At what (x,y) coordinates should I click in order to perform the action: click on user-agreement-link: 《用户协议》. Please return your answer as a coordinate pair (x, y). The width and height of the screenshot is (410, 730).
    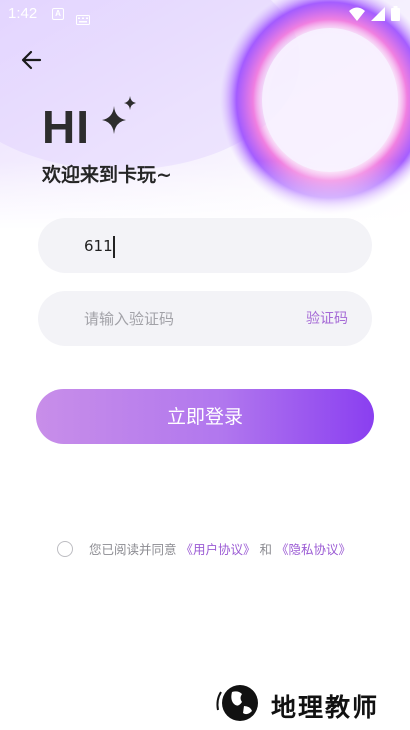
    Looking at the image, I should click on (217, 549).